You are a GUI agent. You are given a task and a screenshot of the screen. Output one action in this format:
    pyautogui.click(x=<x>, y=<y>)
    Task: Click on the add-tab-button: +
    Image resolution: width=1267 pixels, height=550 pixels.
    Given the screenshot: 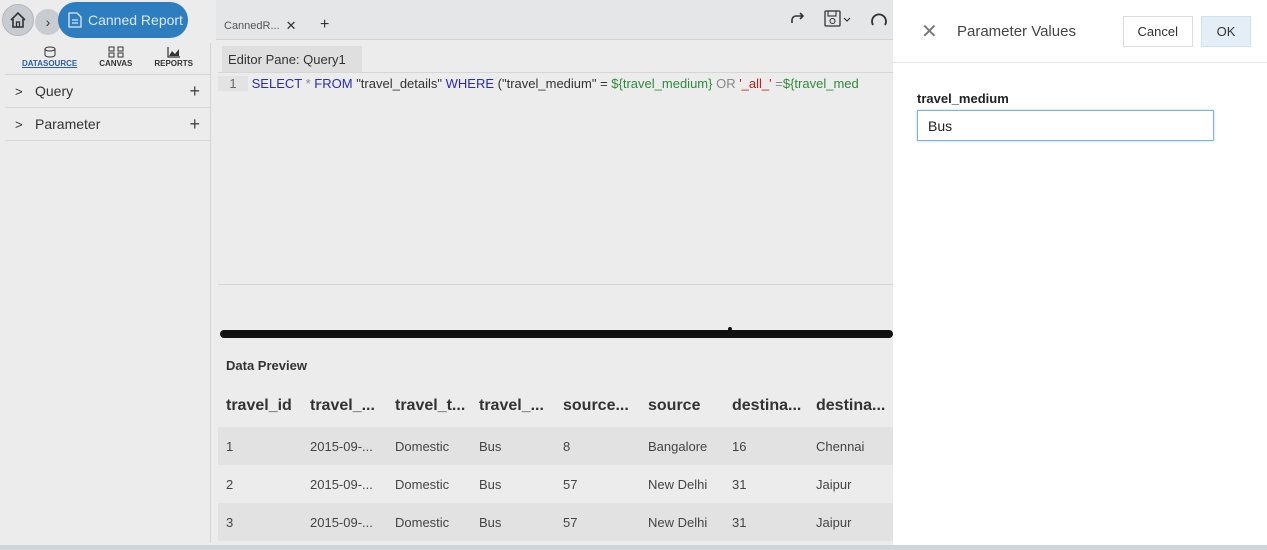 What is the action you would take?
    pyautogui.click(x=324, y=25)
    